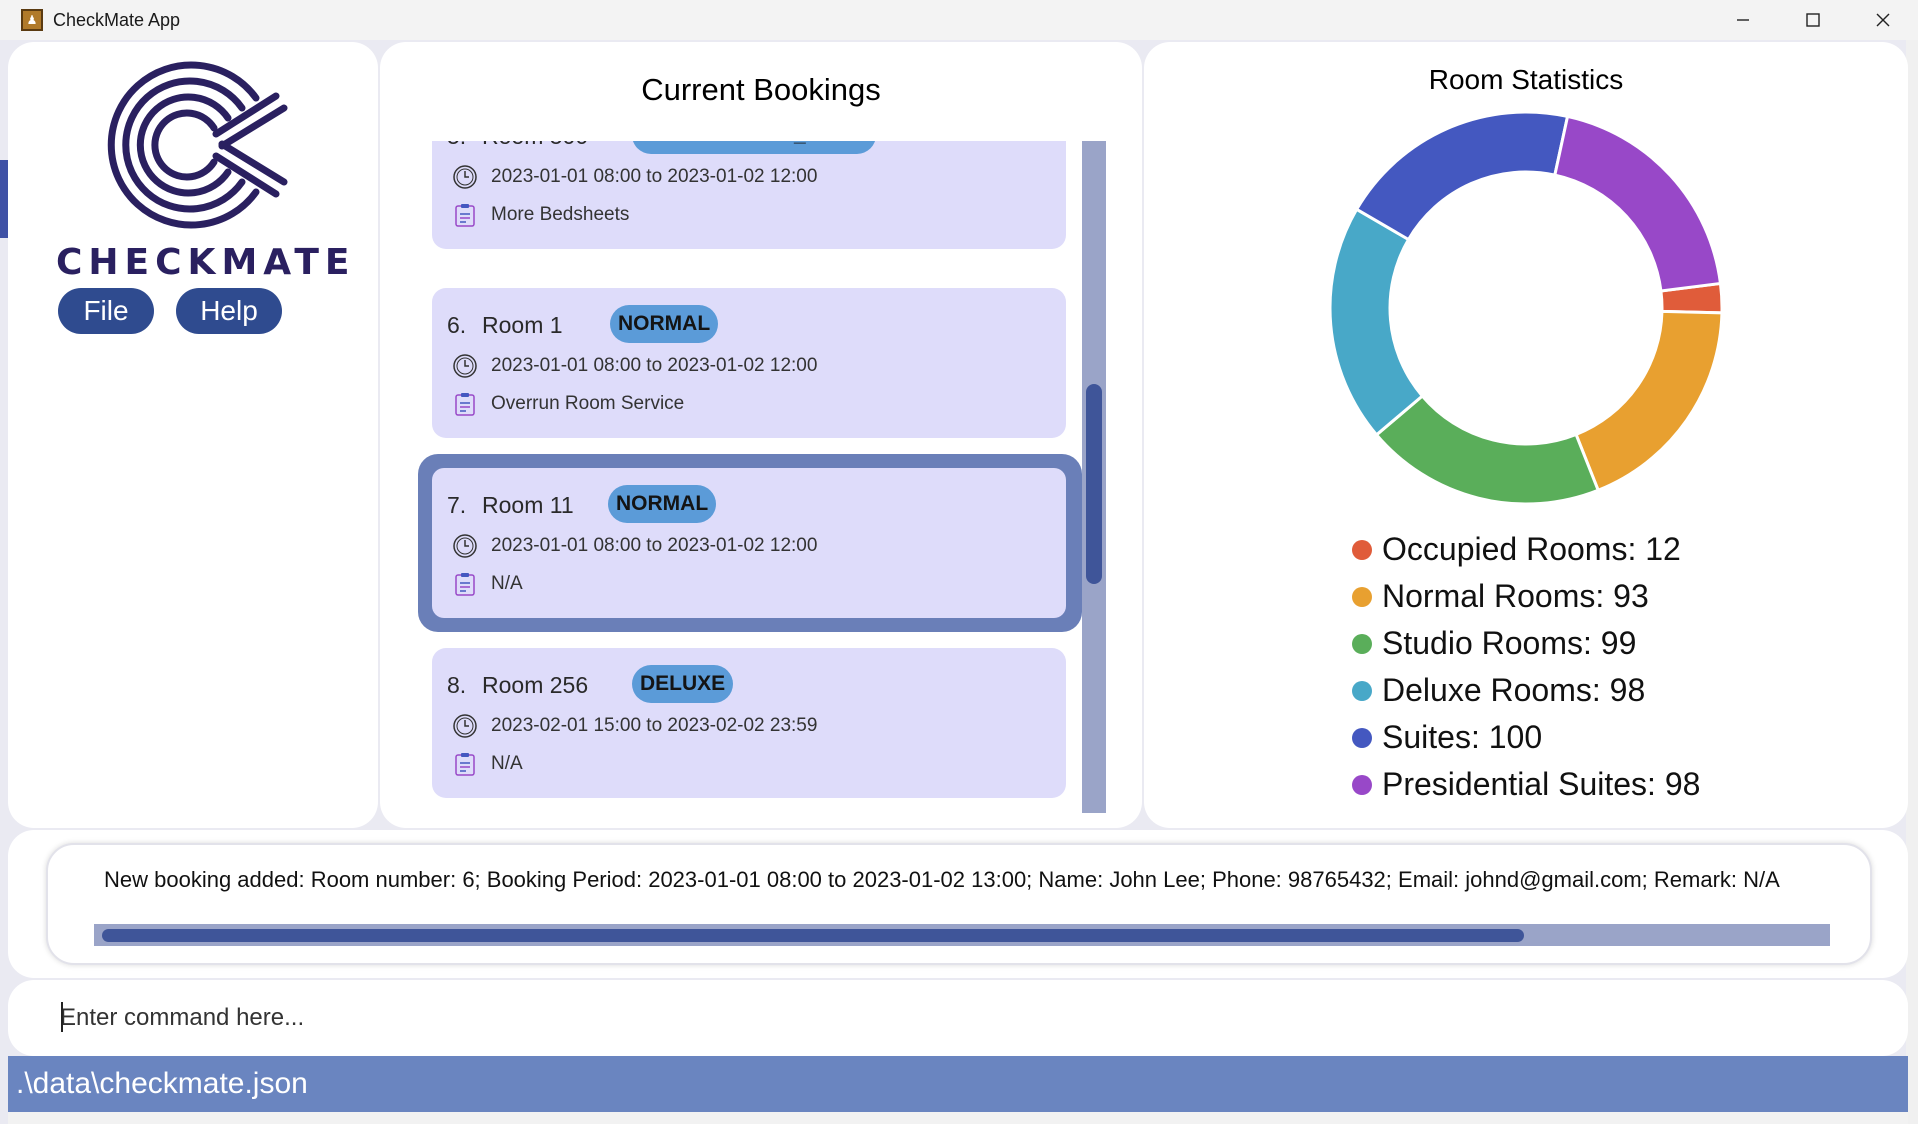 The width and height of the screenshot is (1918, 1124). Describe the element at coordinates (197, 145) in the screenshot. I see `checkmate-logo-icon` at that location.